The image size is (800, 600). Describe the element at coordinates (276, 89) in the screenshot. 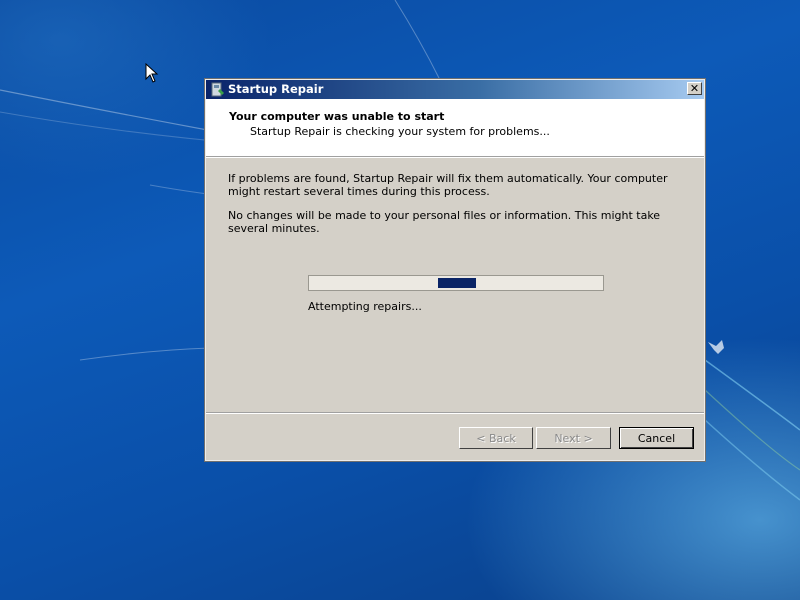

I see `window-title: Startup Repair` at that location.